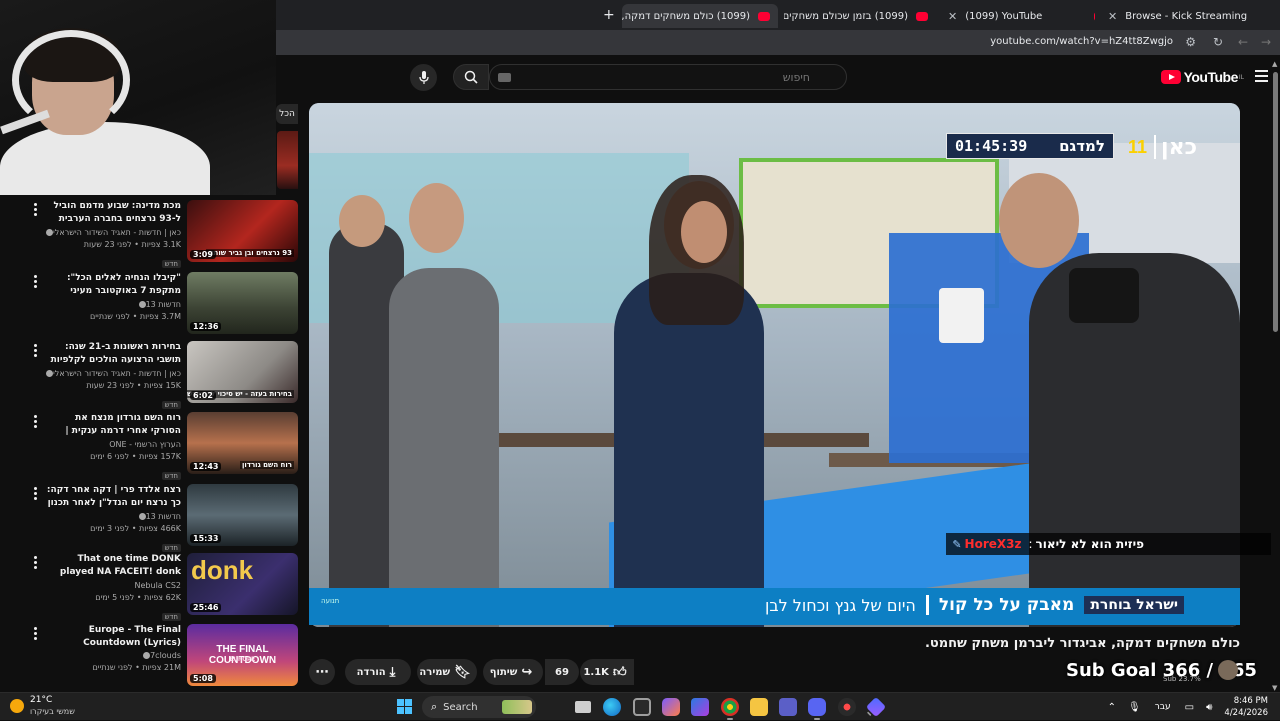 The width and height of the screenshot is (1280, 721). I want to click on dislike-button: 69, so click(562, 672).